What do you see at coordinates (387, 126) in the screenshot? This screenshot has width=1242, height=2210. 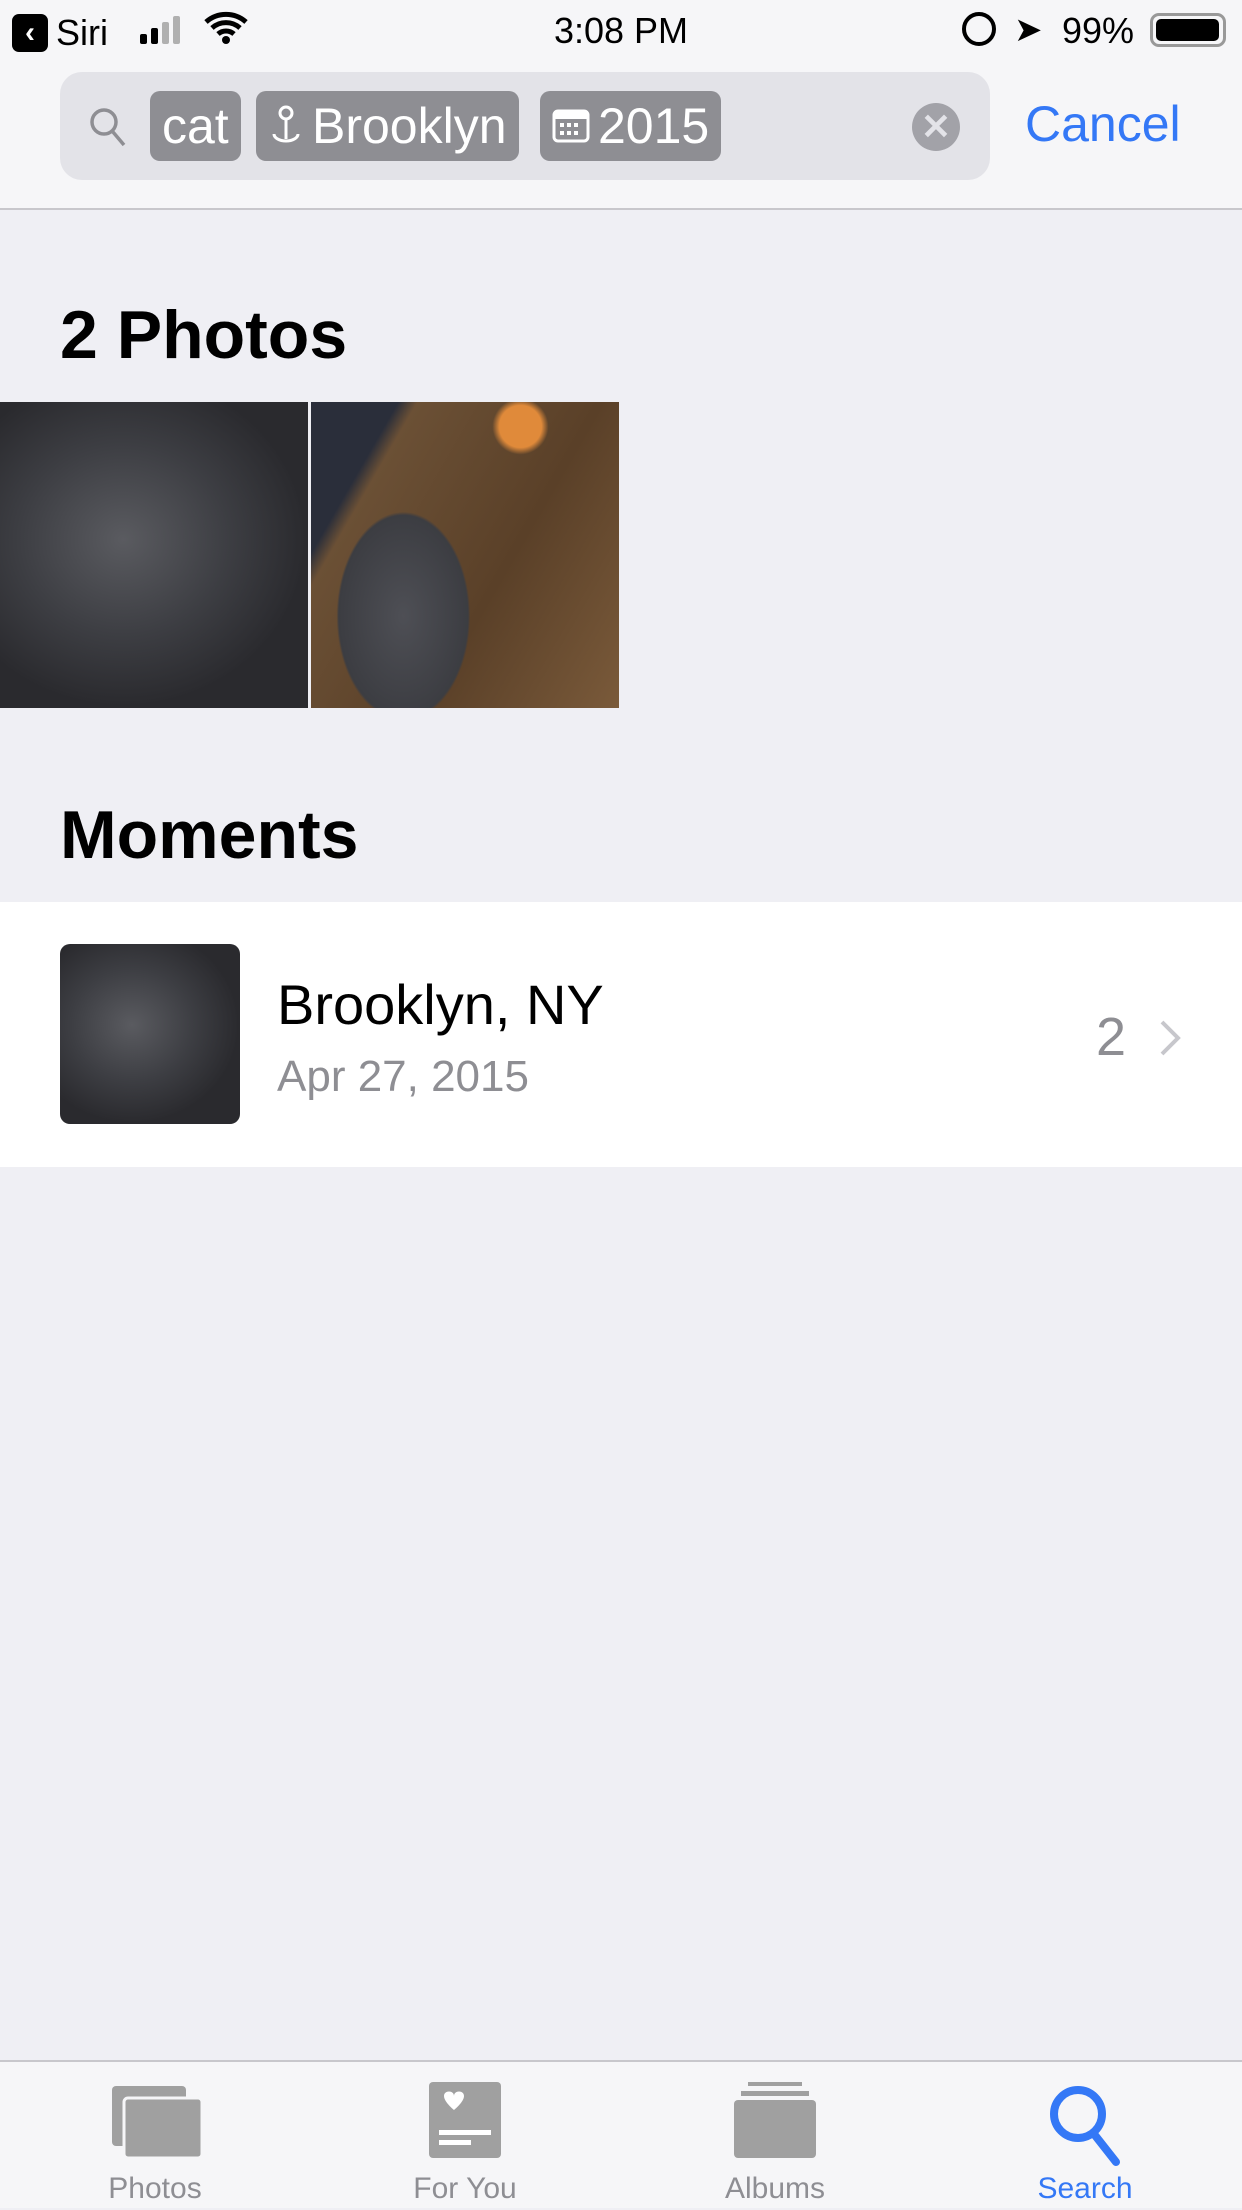 I see `search-token-brooklyn: Brooklyn` at bounding box center [387, 126].